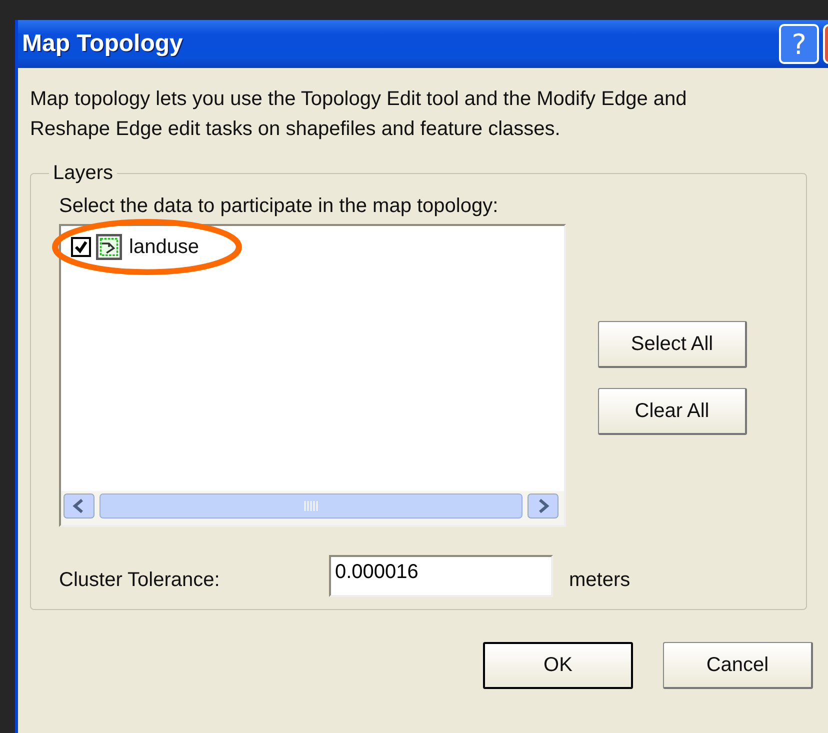  What do you see at coordinates (441, 576) in the screenshot?
I see `tolerance-field: 0.000016` at bounding box center [441, 576].